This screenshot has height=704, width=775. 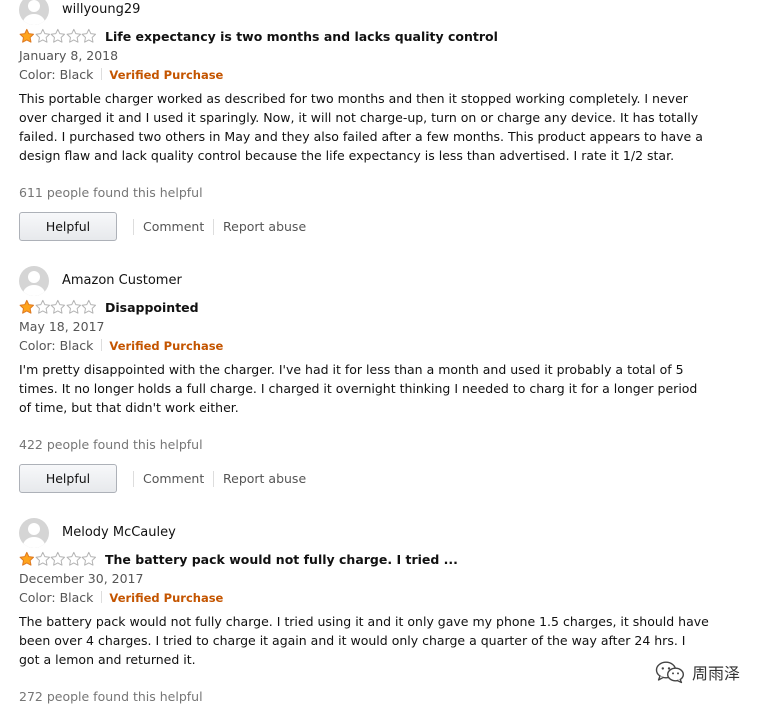 I want to click on helpful-count: 611 people found this helpful, so click(x=111, y=192).